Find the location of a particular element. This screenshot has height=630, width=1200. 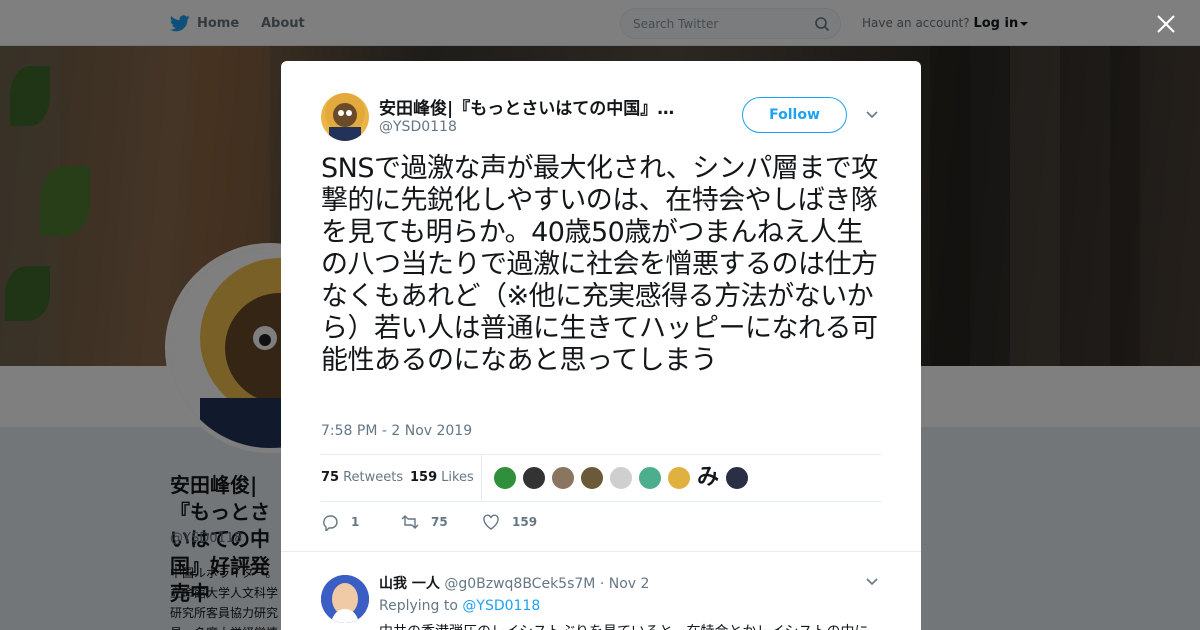

reply-author-avatar is located at coordinates (345, 599).